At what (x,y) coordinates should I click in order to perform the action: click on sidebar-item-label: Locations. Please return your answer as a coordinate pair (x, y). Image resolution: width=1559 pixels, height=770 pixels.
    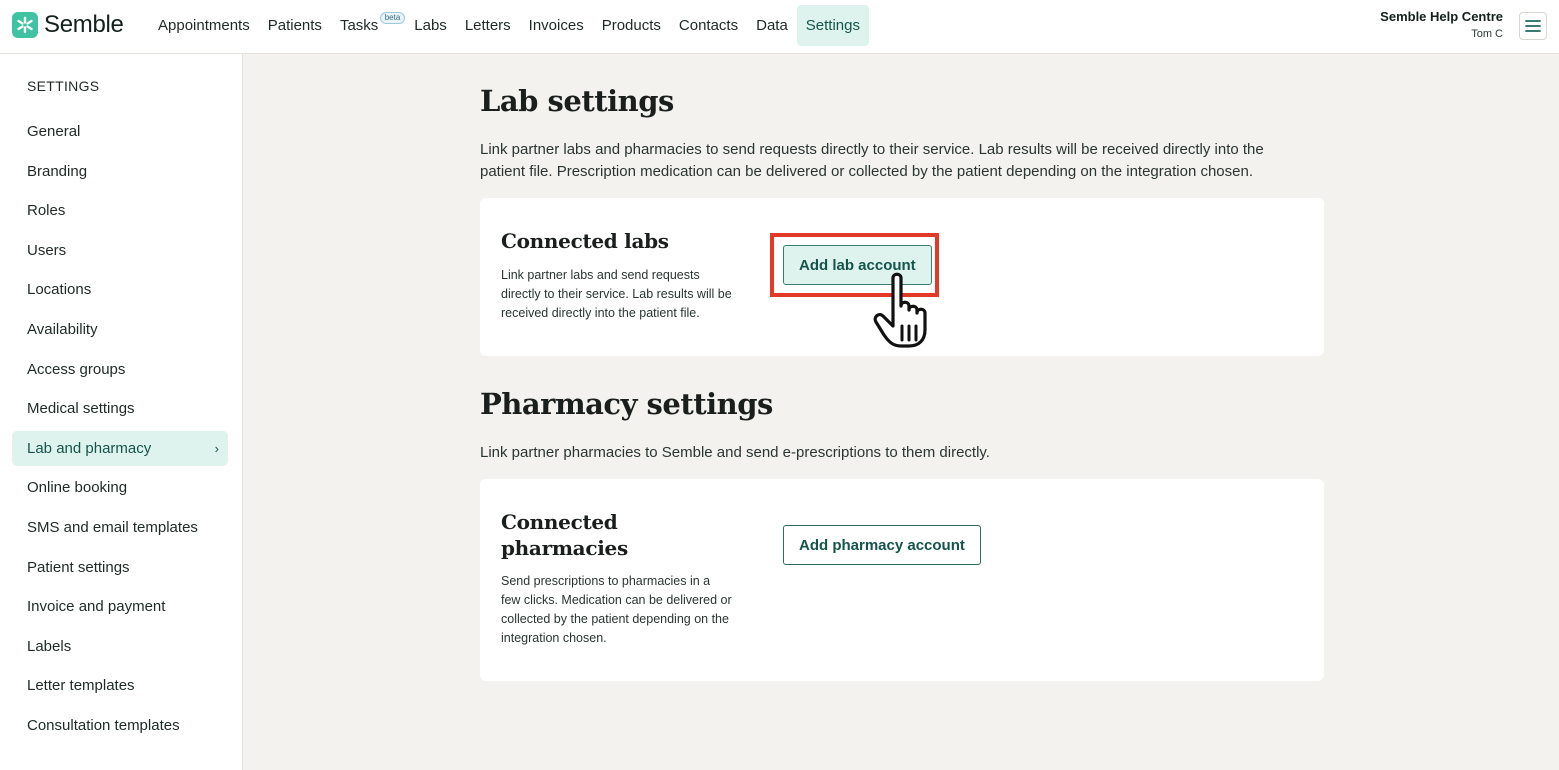
    Looking at the image, I should click on (59, 290).